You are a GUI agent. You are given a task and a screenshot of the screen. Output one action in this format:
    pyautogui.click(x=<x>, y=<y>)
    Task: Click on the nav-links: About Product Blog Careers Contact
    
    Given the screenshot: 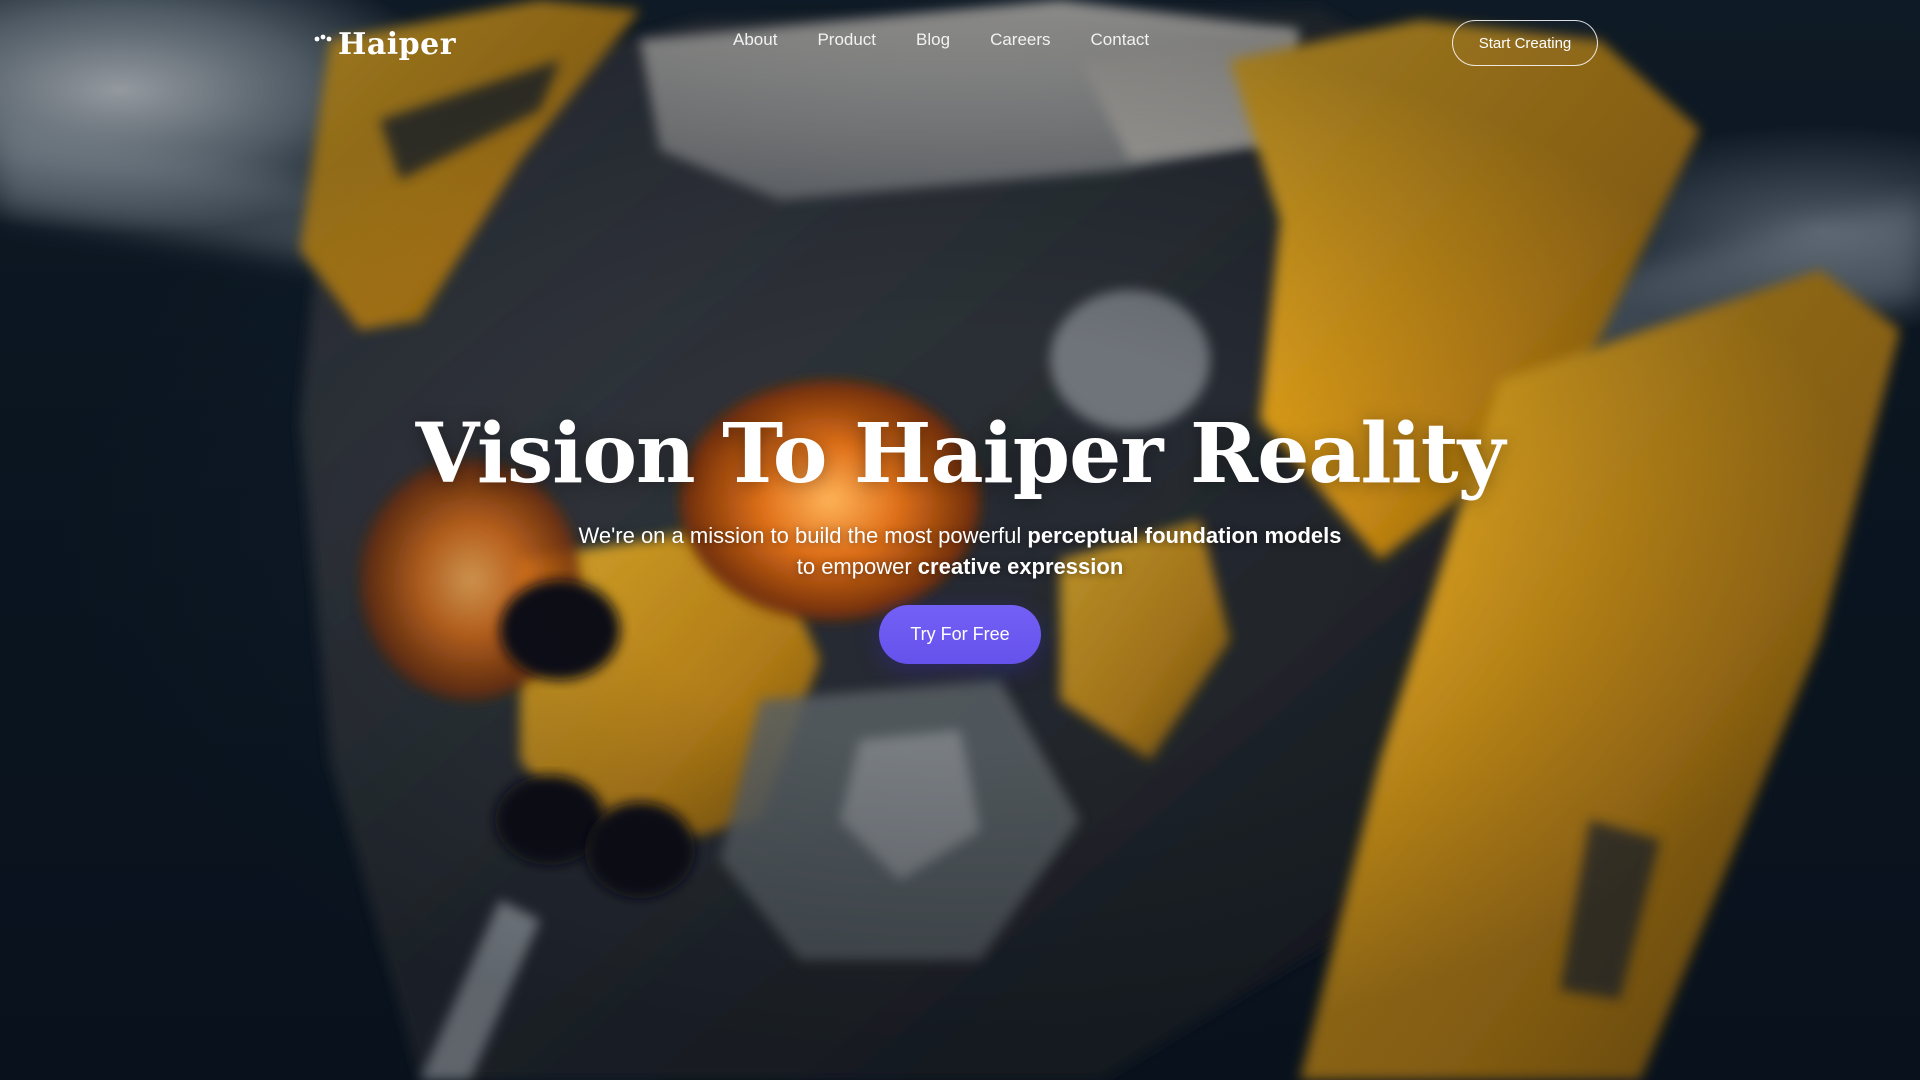 What is the action you would take?
    pyautogui.click(x=941, y=40)
    